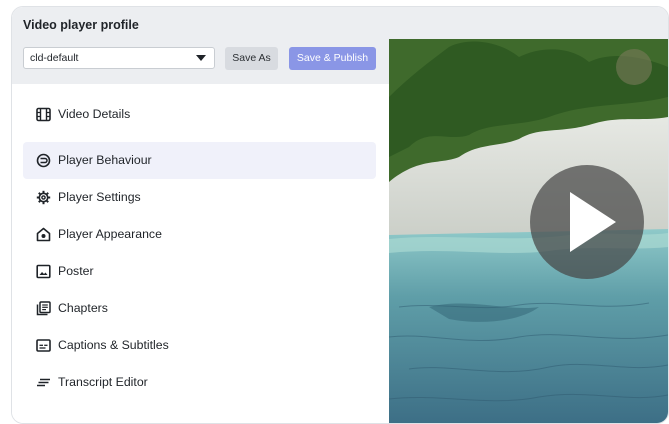 Image resolution: width=669 pixels, height=424 pixels. What do you see at coordinates (113, 345) in the screenshot?
I see `menu-item-label: Captions & Subtitles` at bounding box center [113, 345].